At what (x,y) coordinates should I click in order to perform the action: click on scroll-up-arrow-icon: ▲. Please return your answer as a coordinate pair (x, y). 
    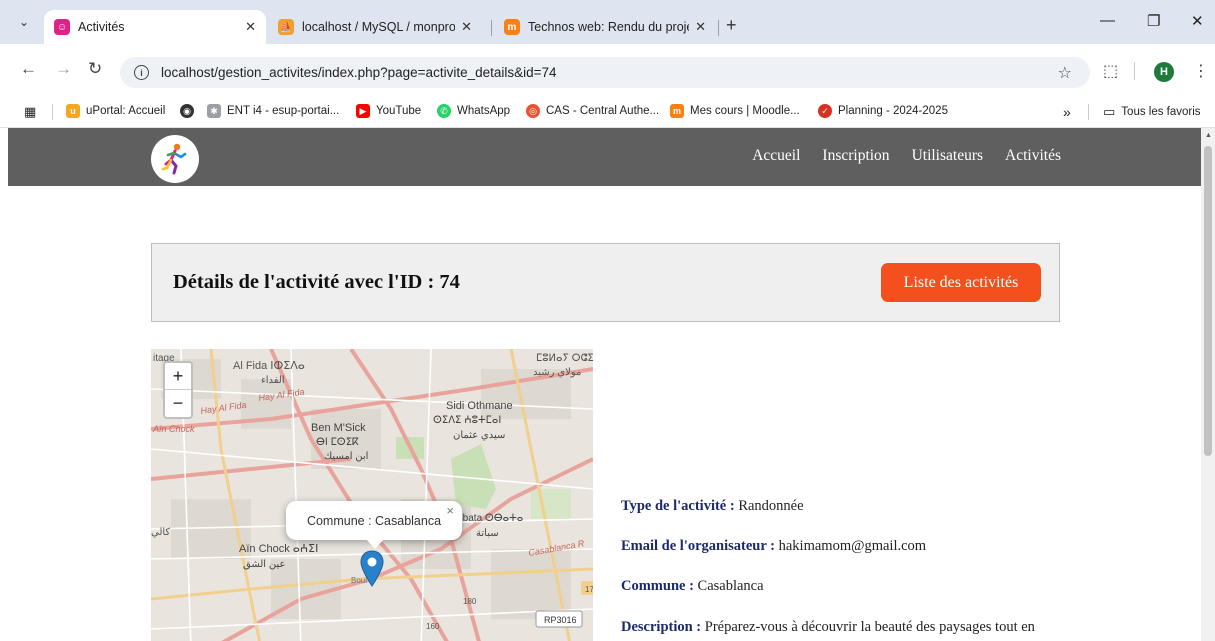
    Looking at the image, I should click on (1208, 135).